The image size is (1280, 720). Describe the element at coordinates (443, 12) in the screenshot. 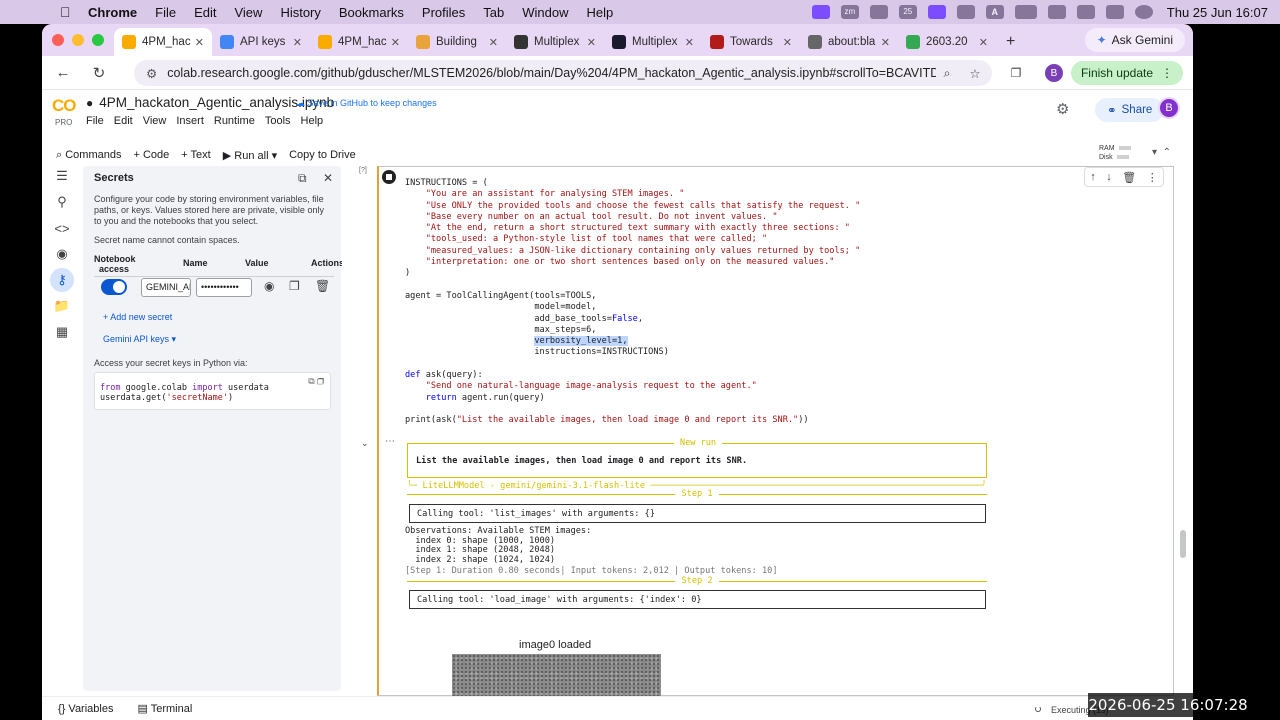

I see `menu-profiles: Profiles` at that location.